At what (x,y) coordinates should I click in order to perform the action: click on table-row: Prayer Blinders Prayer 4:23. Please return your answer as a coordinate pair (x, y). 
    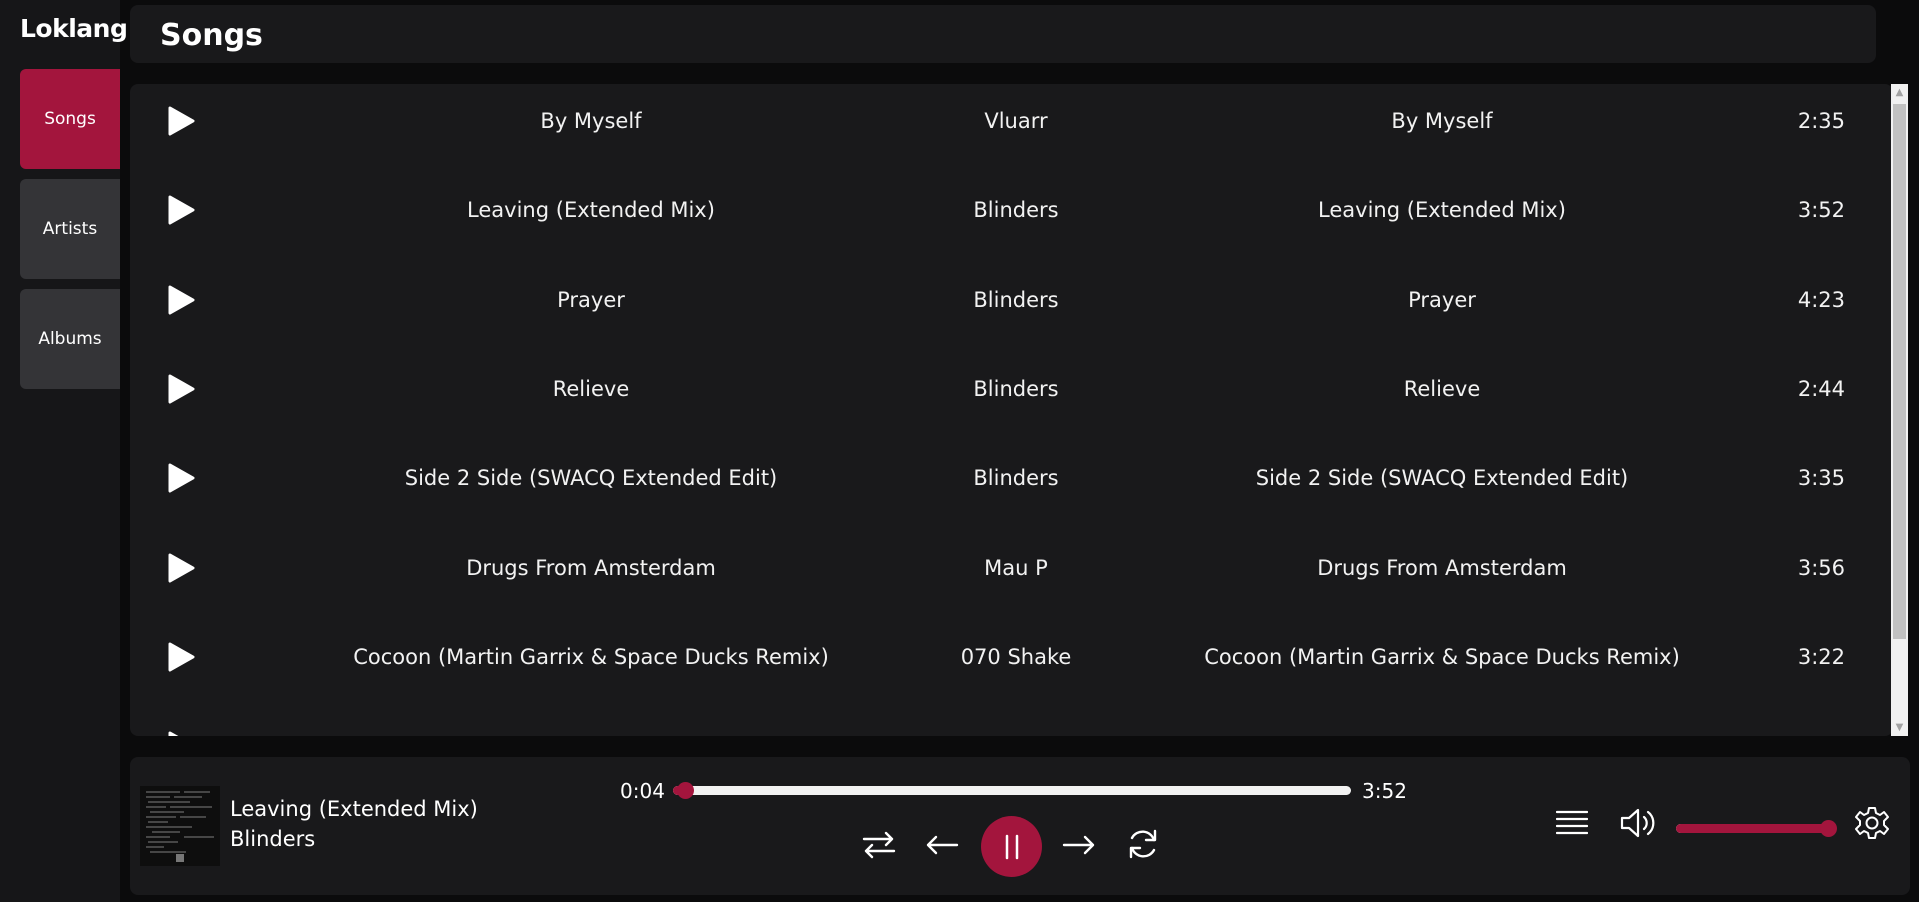
    Looking at the image, I should click on (1010, 307).